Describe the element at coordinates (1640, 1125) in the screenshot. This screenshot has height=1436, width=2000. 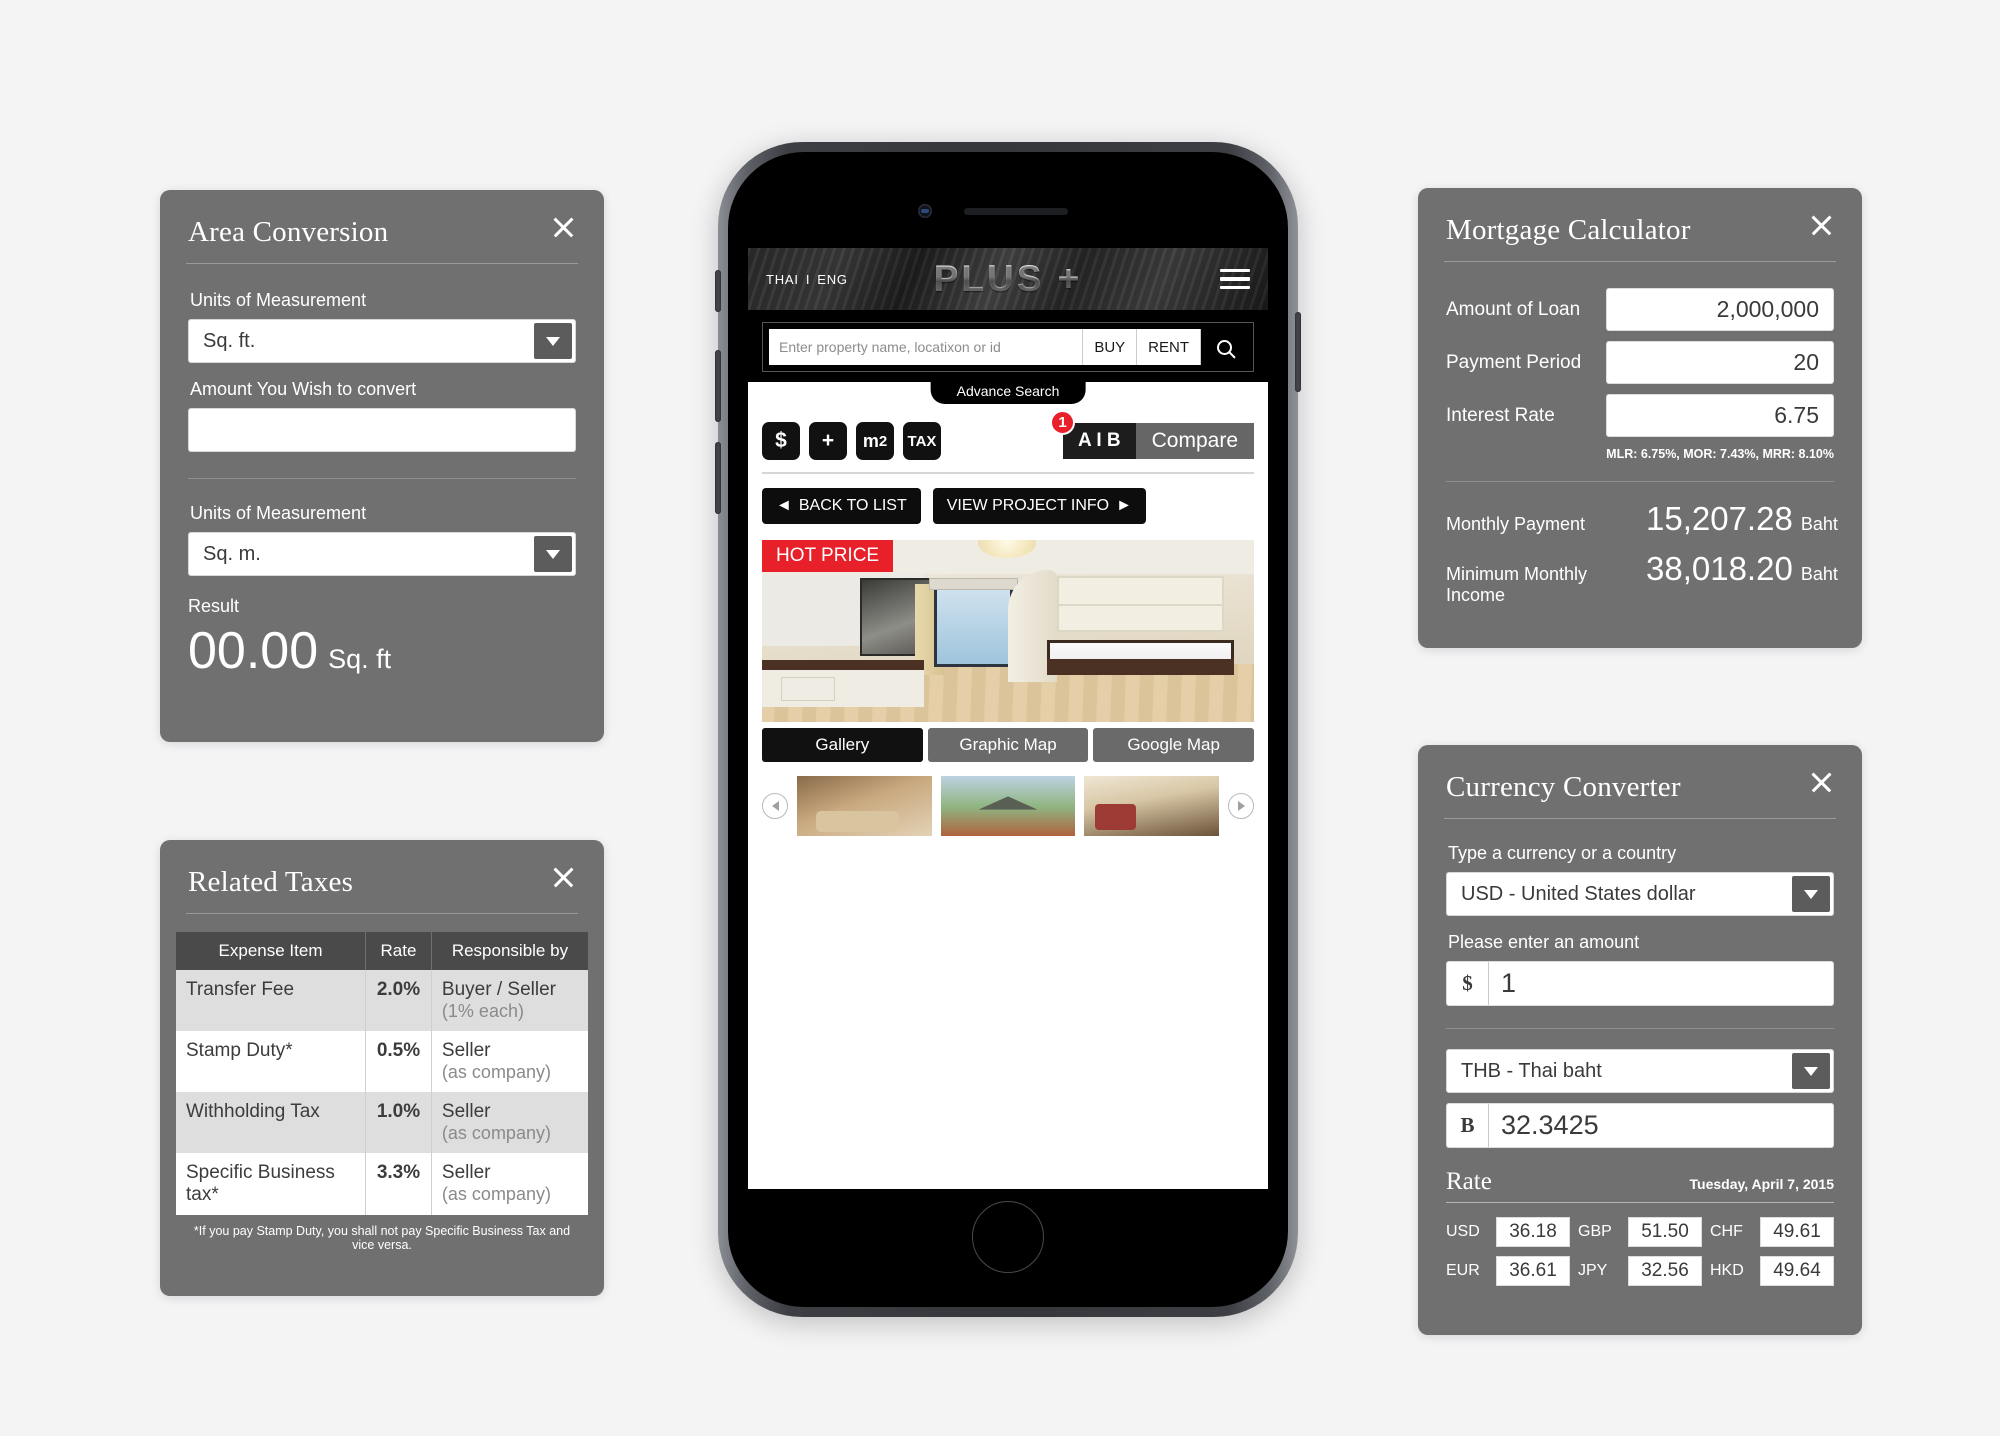
I see `result-input-group: B 32.3425` at that location.